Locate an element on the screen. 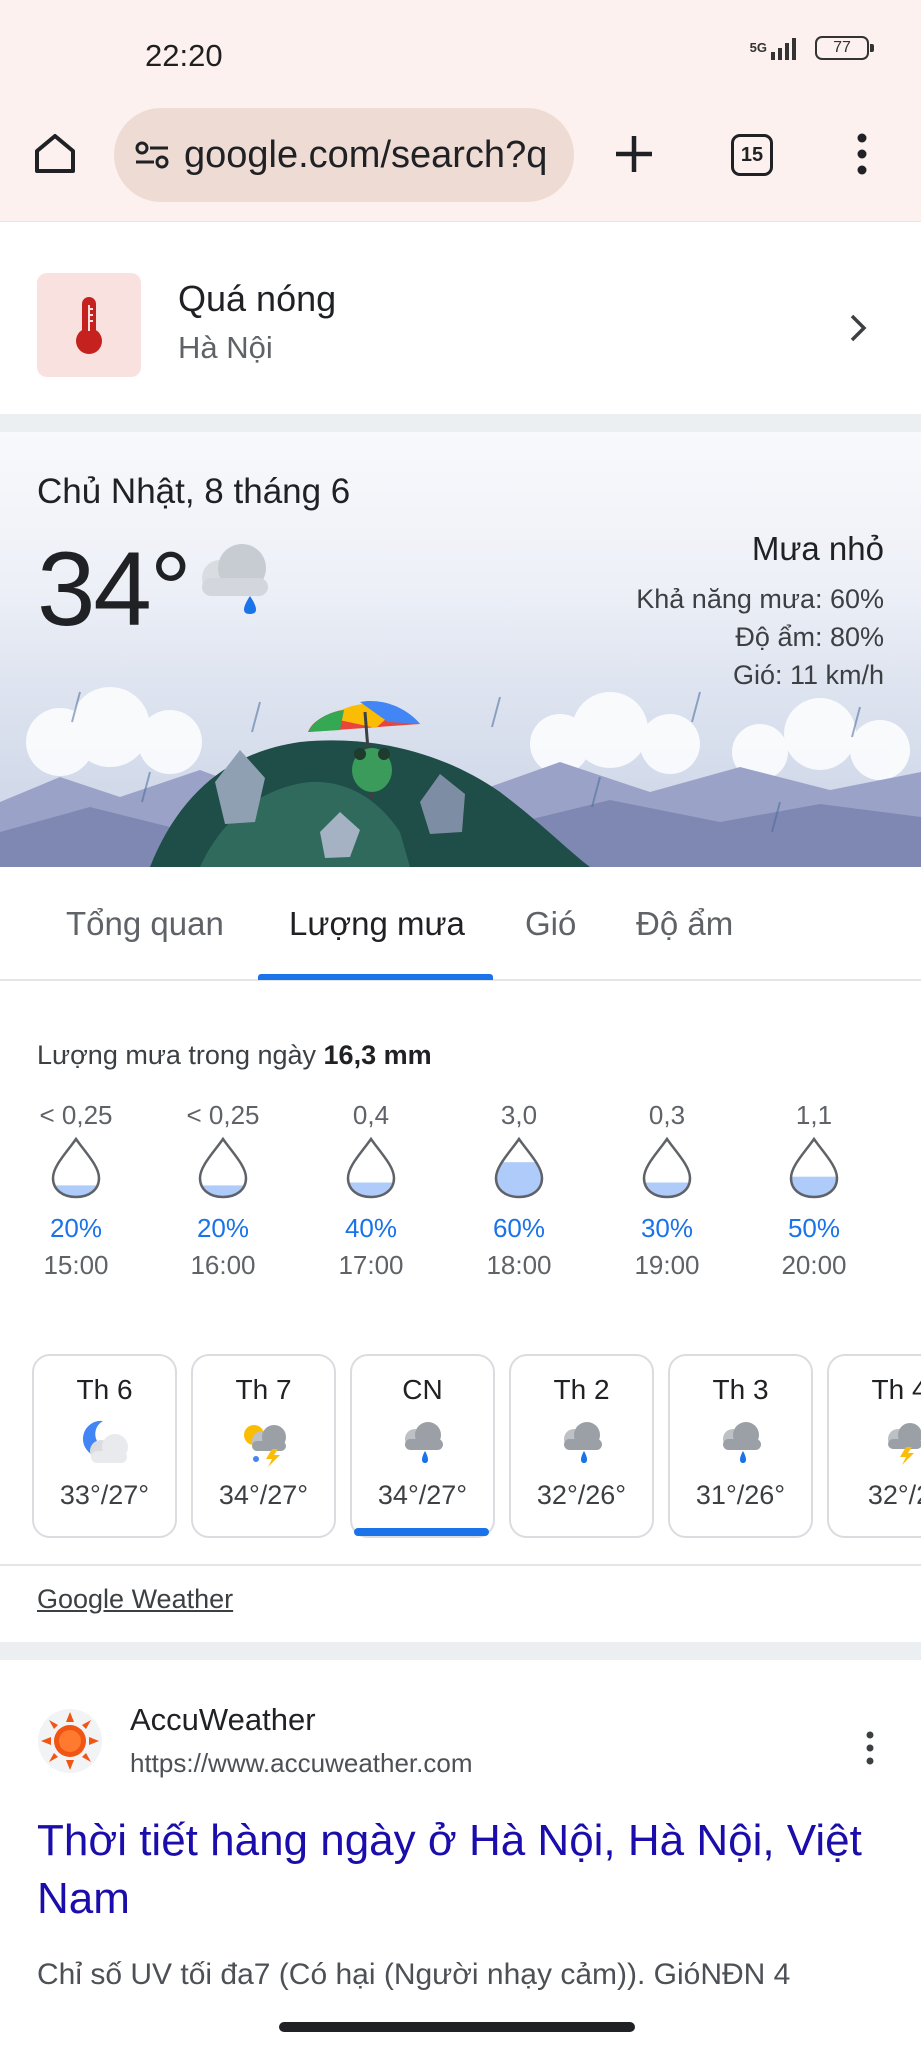 The width and height of the screenshot is (921, 2048). battery-level: 77 is located at coordinates (842, 47).